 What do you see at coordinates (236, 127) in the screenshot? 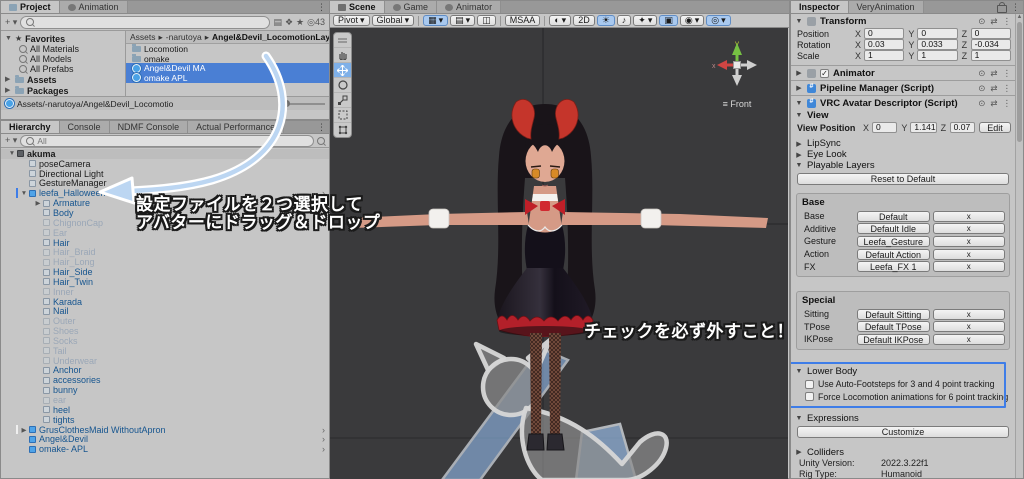
I see `hierarchy-tab: Actual Performance` at bounding box center [236, 127].